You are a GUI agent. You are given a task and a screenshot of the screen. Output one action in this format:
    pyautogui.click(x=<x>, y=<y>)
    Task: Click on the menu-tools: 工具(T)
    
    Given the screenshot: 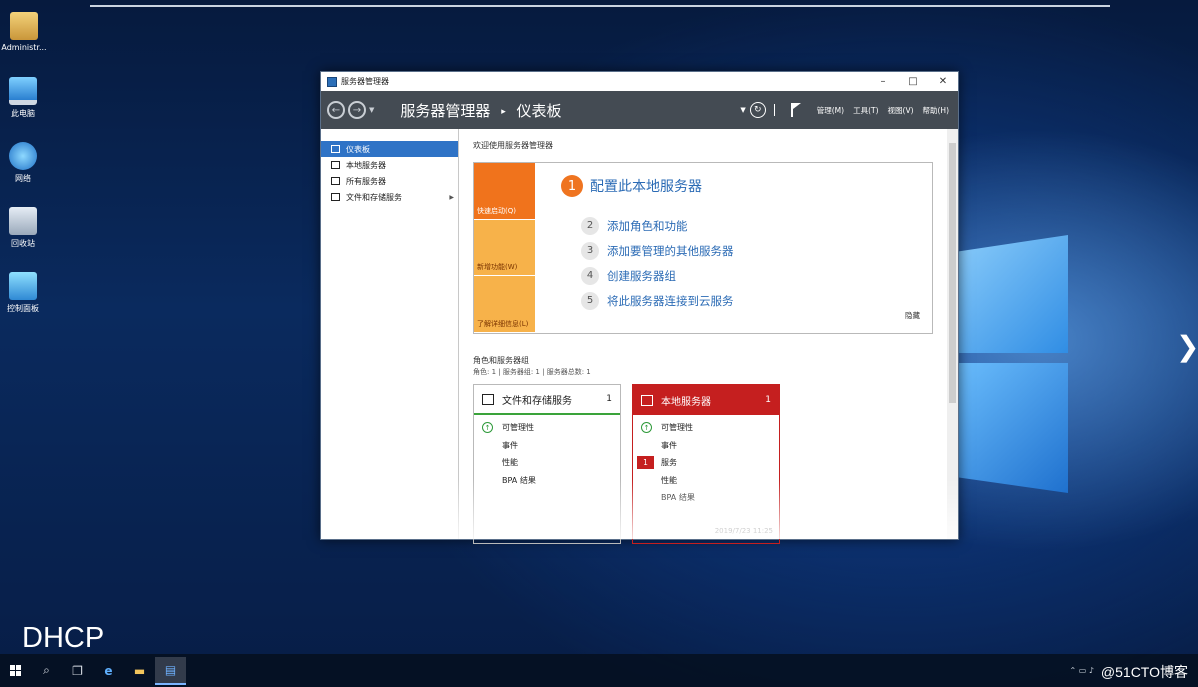 What is the action you would take?
    pyautogui.click(x=865, y=110)
    